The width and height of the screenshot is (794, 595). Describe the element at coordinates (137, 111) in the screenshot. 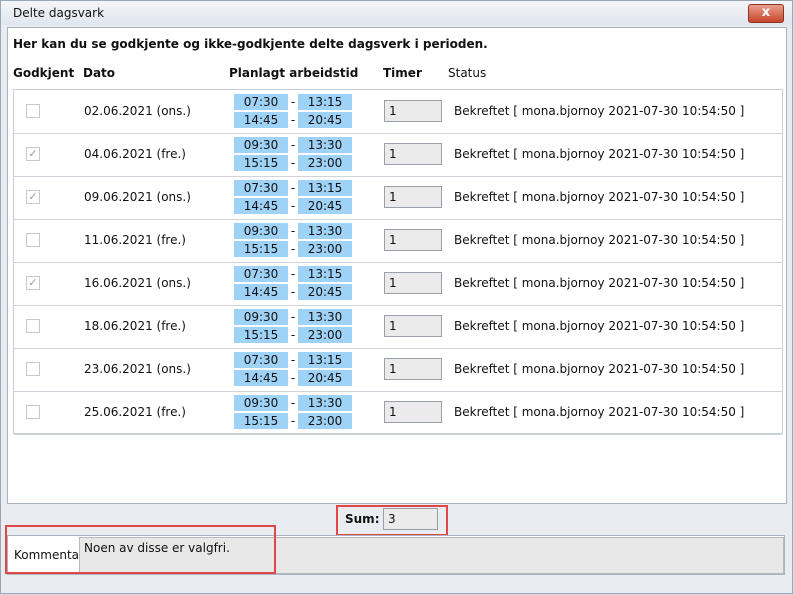

I see `row-date: 02.06.2021 (ons.)` at that location.